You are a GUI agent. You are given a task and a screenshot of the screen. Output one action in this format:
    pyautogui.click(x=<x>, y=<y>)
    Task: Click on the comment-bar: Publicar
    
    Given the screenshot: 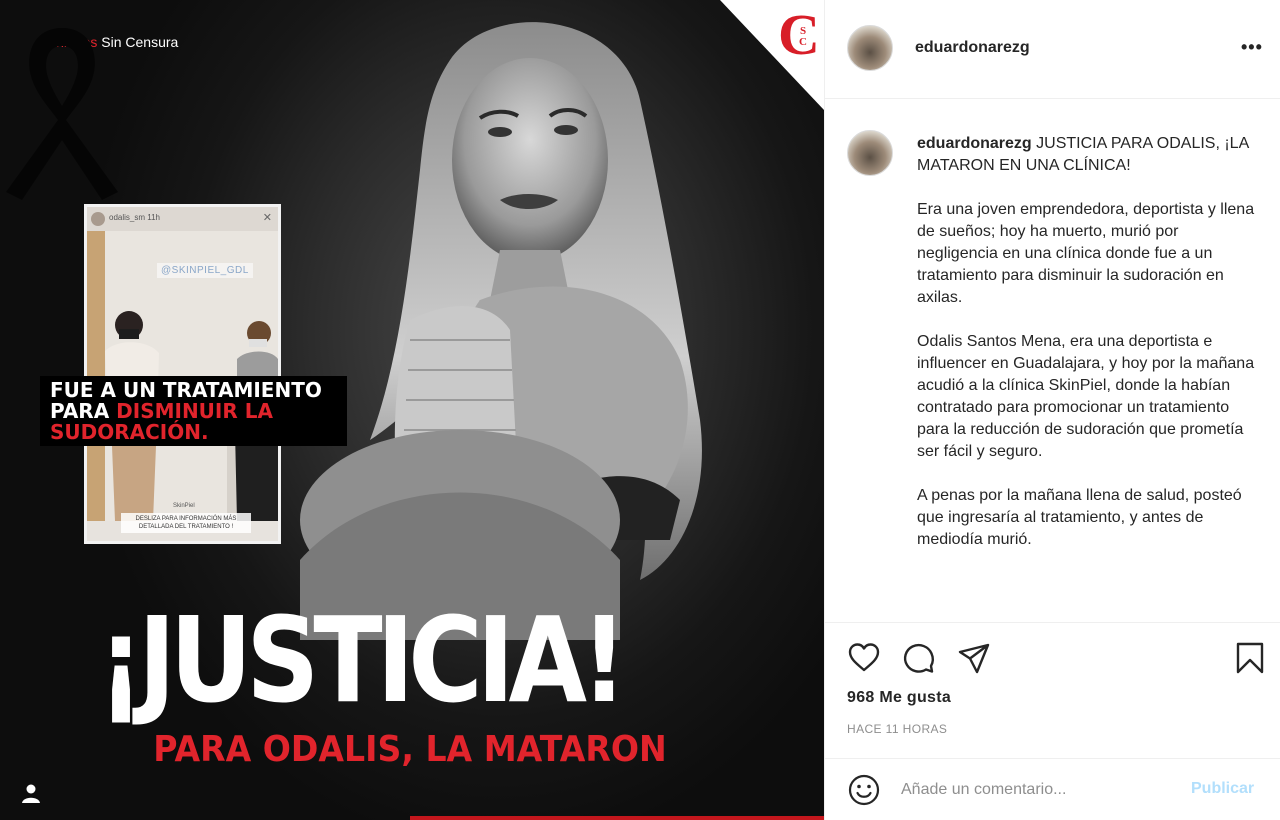 What is the action you would take?
    pyautogui.click(x=1052, y=789)
    